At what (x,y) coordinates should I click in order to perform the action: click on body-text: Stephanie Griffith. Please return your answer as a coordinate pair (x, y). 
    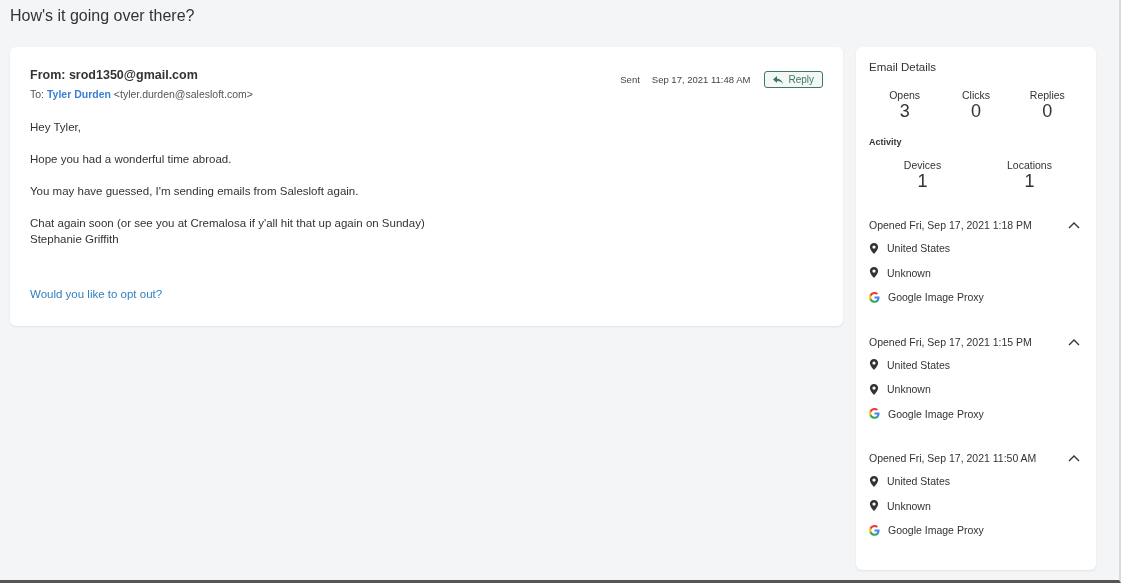
    Looking at the image, I should click on (75, 239).